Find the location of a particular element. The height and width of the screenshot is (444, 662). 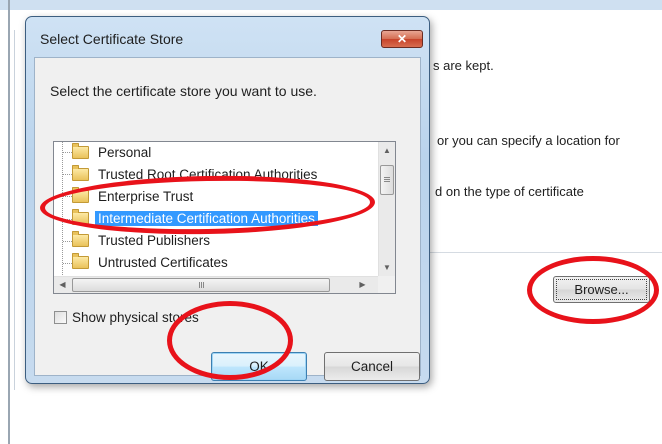

background-border-inner is located at coordinates (14, 210).